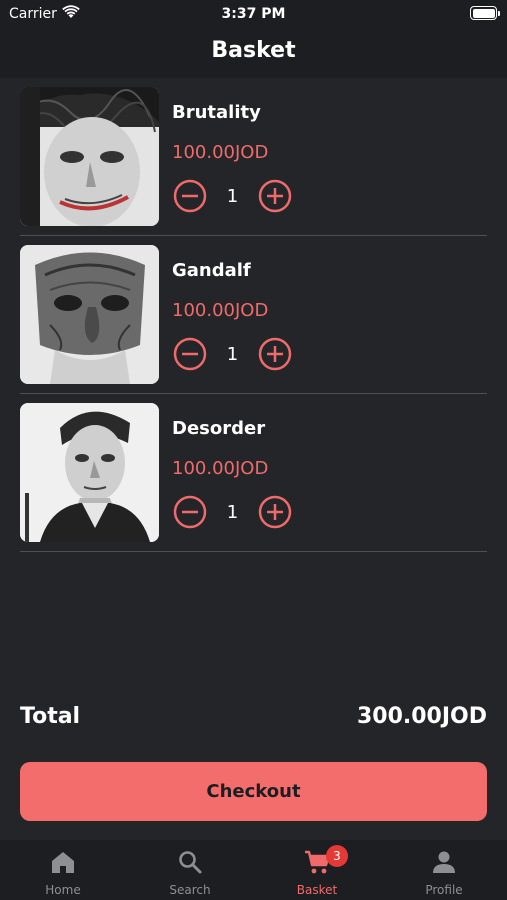 The width and height of the screenshot is (507, 900). What do you see at coordinates (253, 791) in the screenshot?
I see `checkout-button: Checkout` at bounding box center [253, 791].